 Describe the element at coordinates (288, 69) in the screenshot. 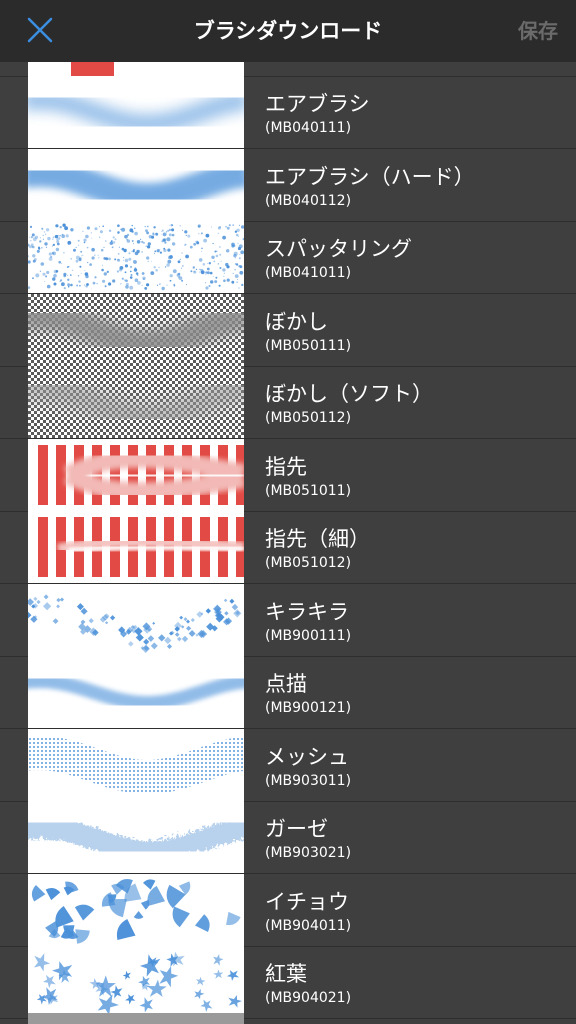

I see `list-item-partial` at that location.